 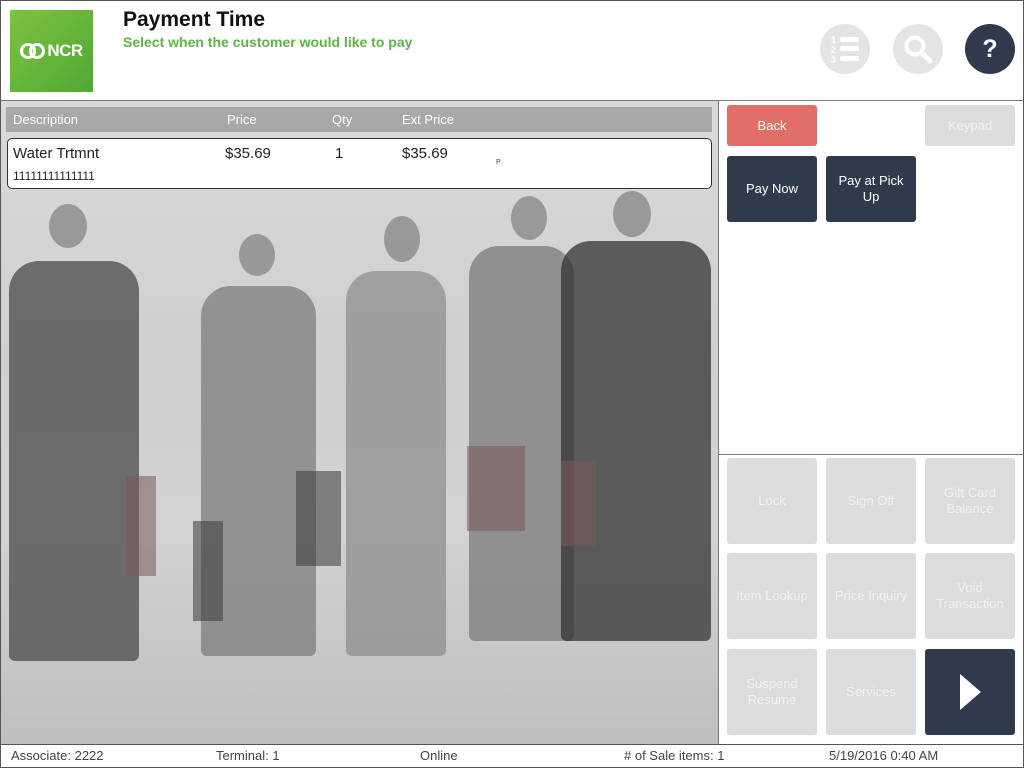 I want to click on search-button, so click(x=918, y=49).